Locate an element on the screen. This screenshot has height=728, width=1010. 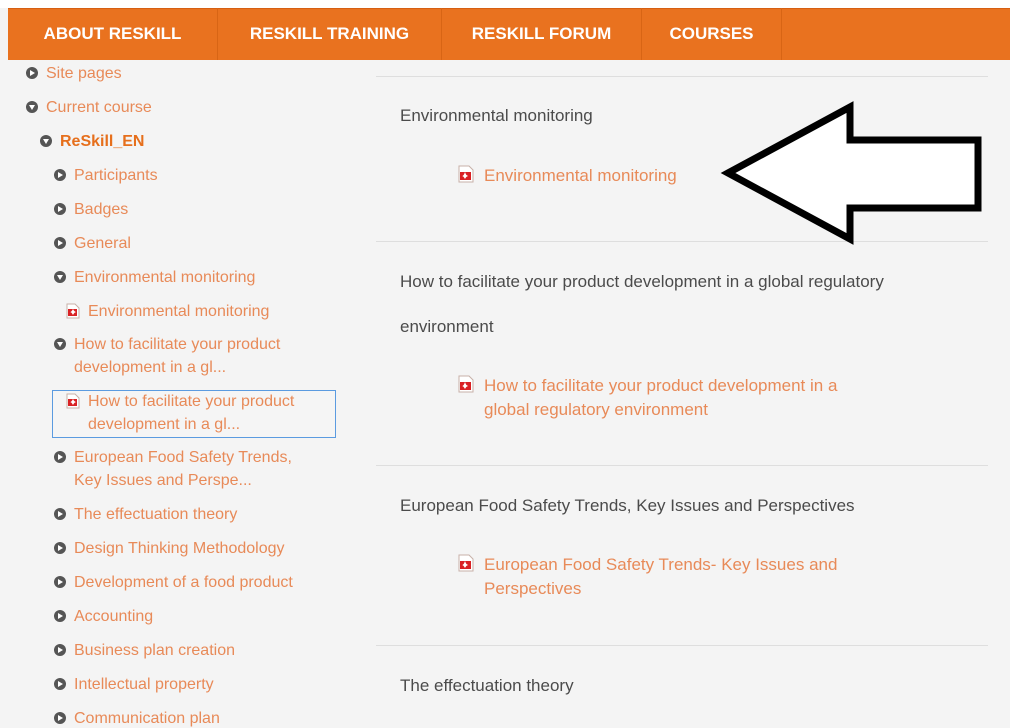
resource-environmental-monitoring: Environmental monitoring is located at coordinates (567, 176).